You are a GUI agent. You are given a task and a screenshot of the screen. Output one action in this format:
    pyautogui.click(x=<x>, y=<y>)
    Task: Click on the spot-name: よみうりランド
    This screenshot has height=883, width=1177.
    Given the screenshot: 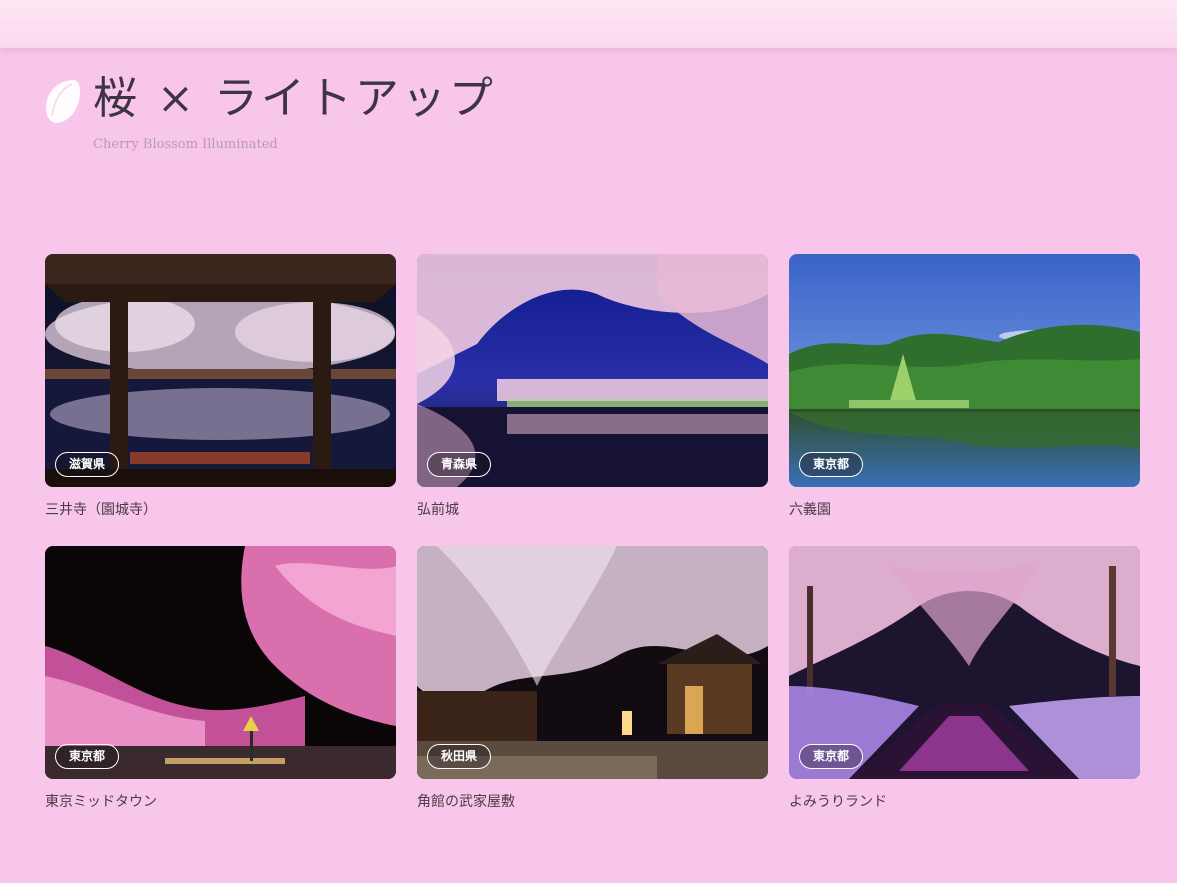 What is the action you would take?
    pyautogui.click(x=964, y=802)
    